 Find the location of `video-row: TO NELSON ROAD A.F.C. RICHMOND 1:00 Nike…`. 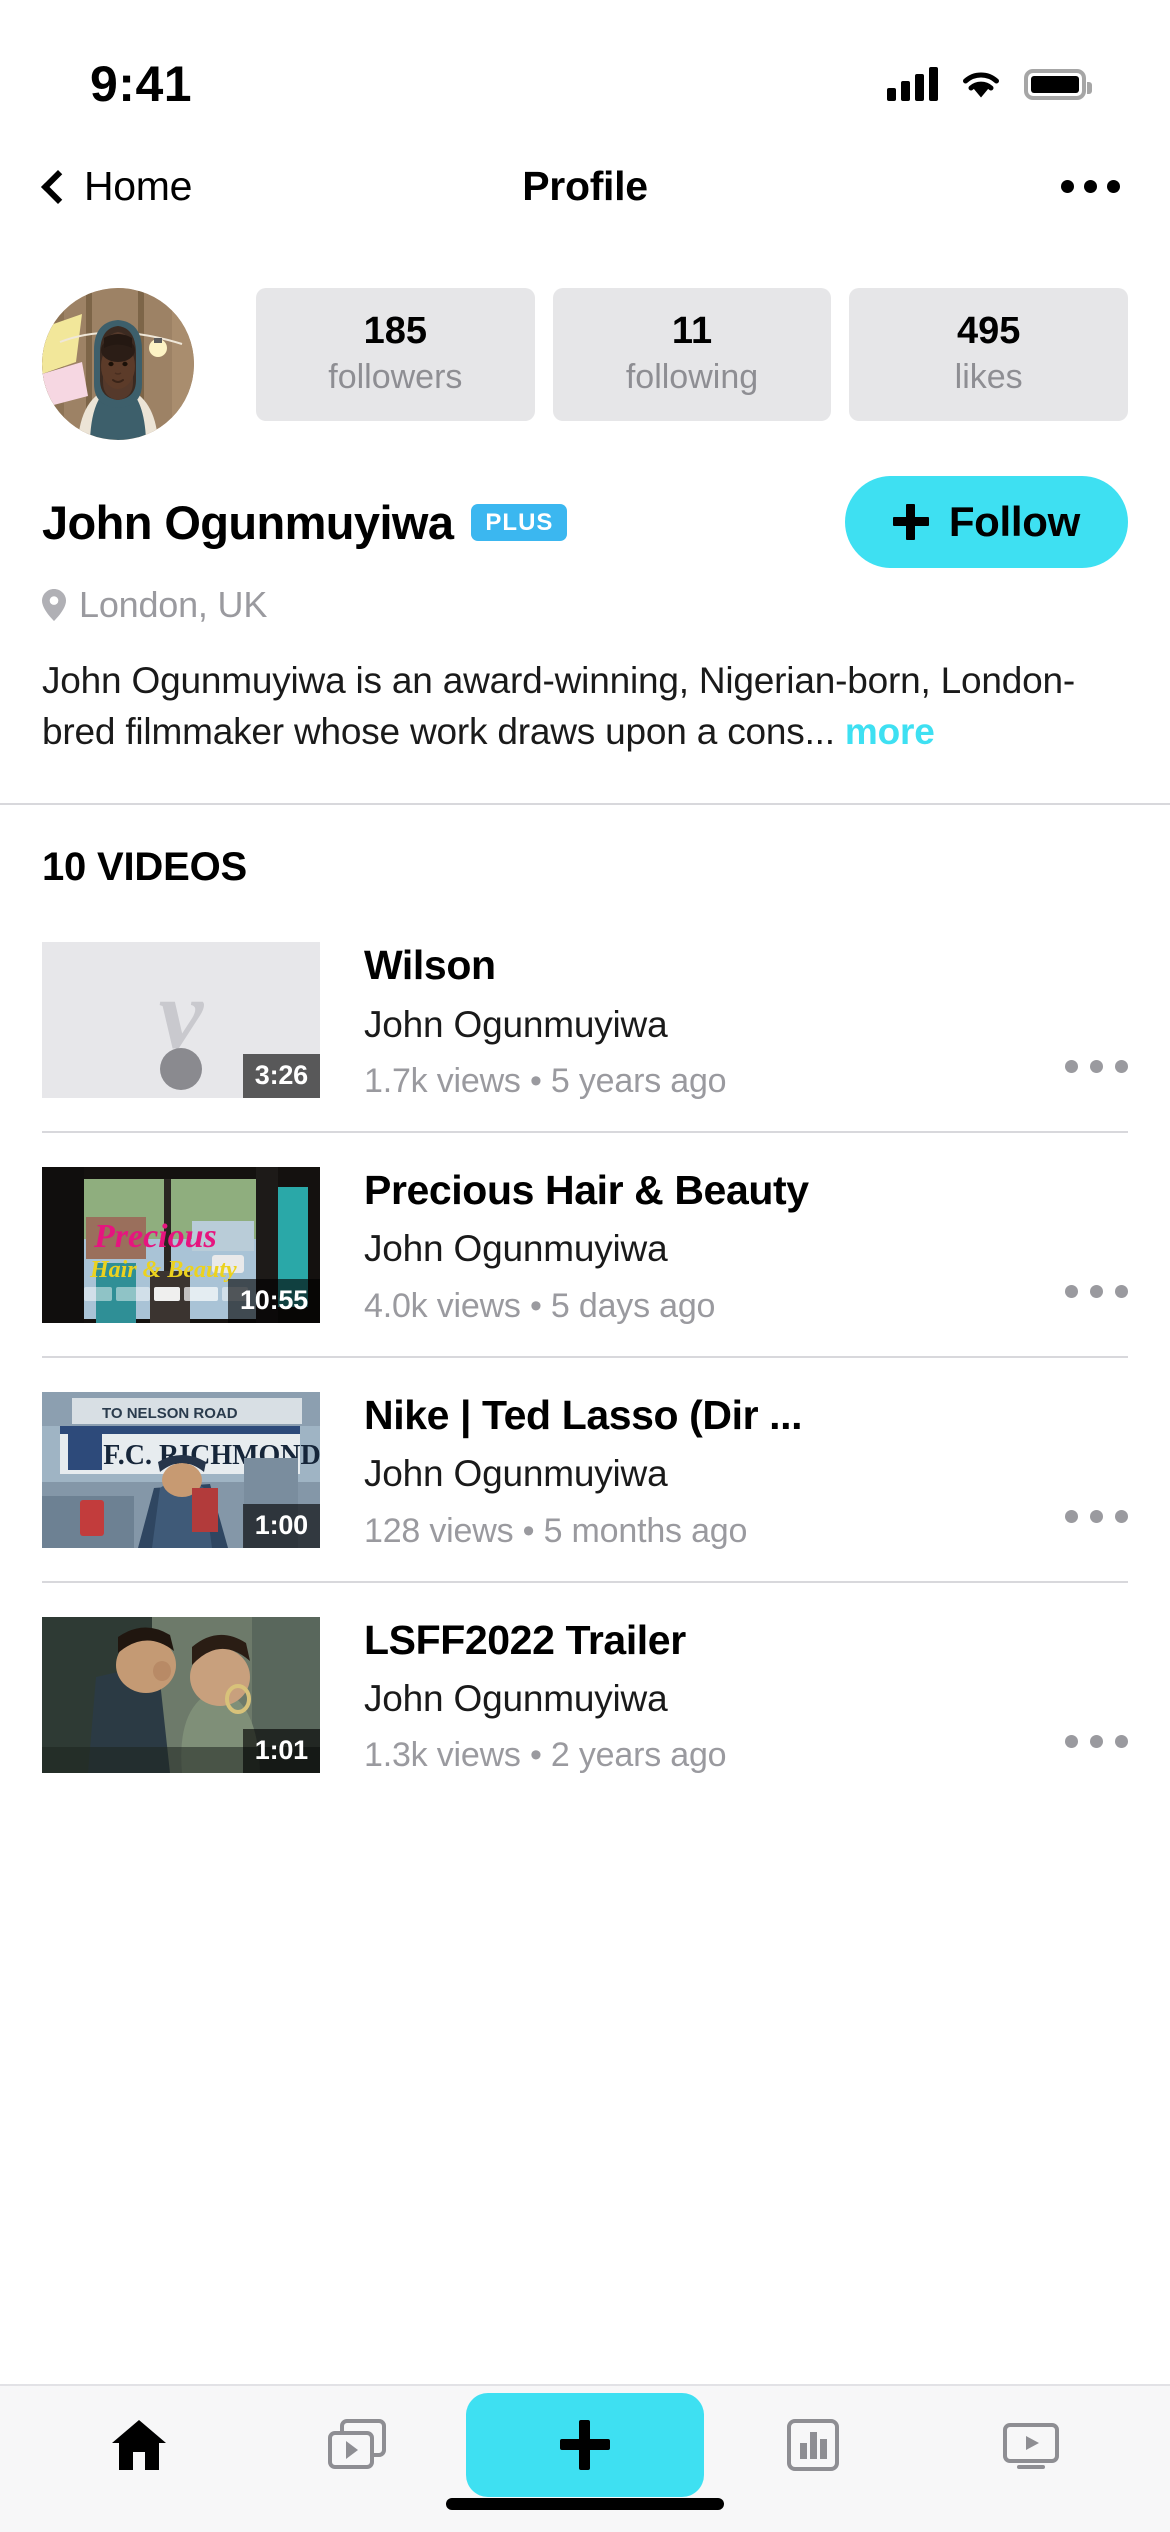

video-row: TO NELSON ROAD A.F.C. RICHMOND 1:00 Nike… is located at coordinates (585, 1454).